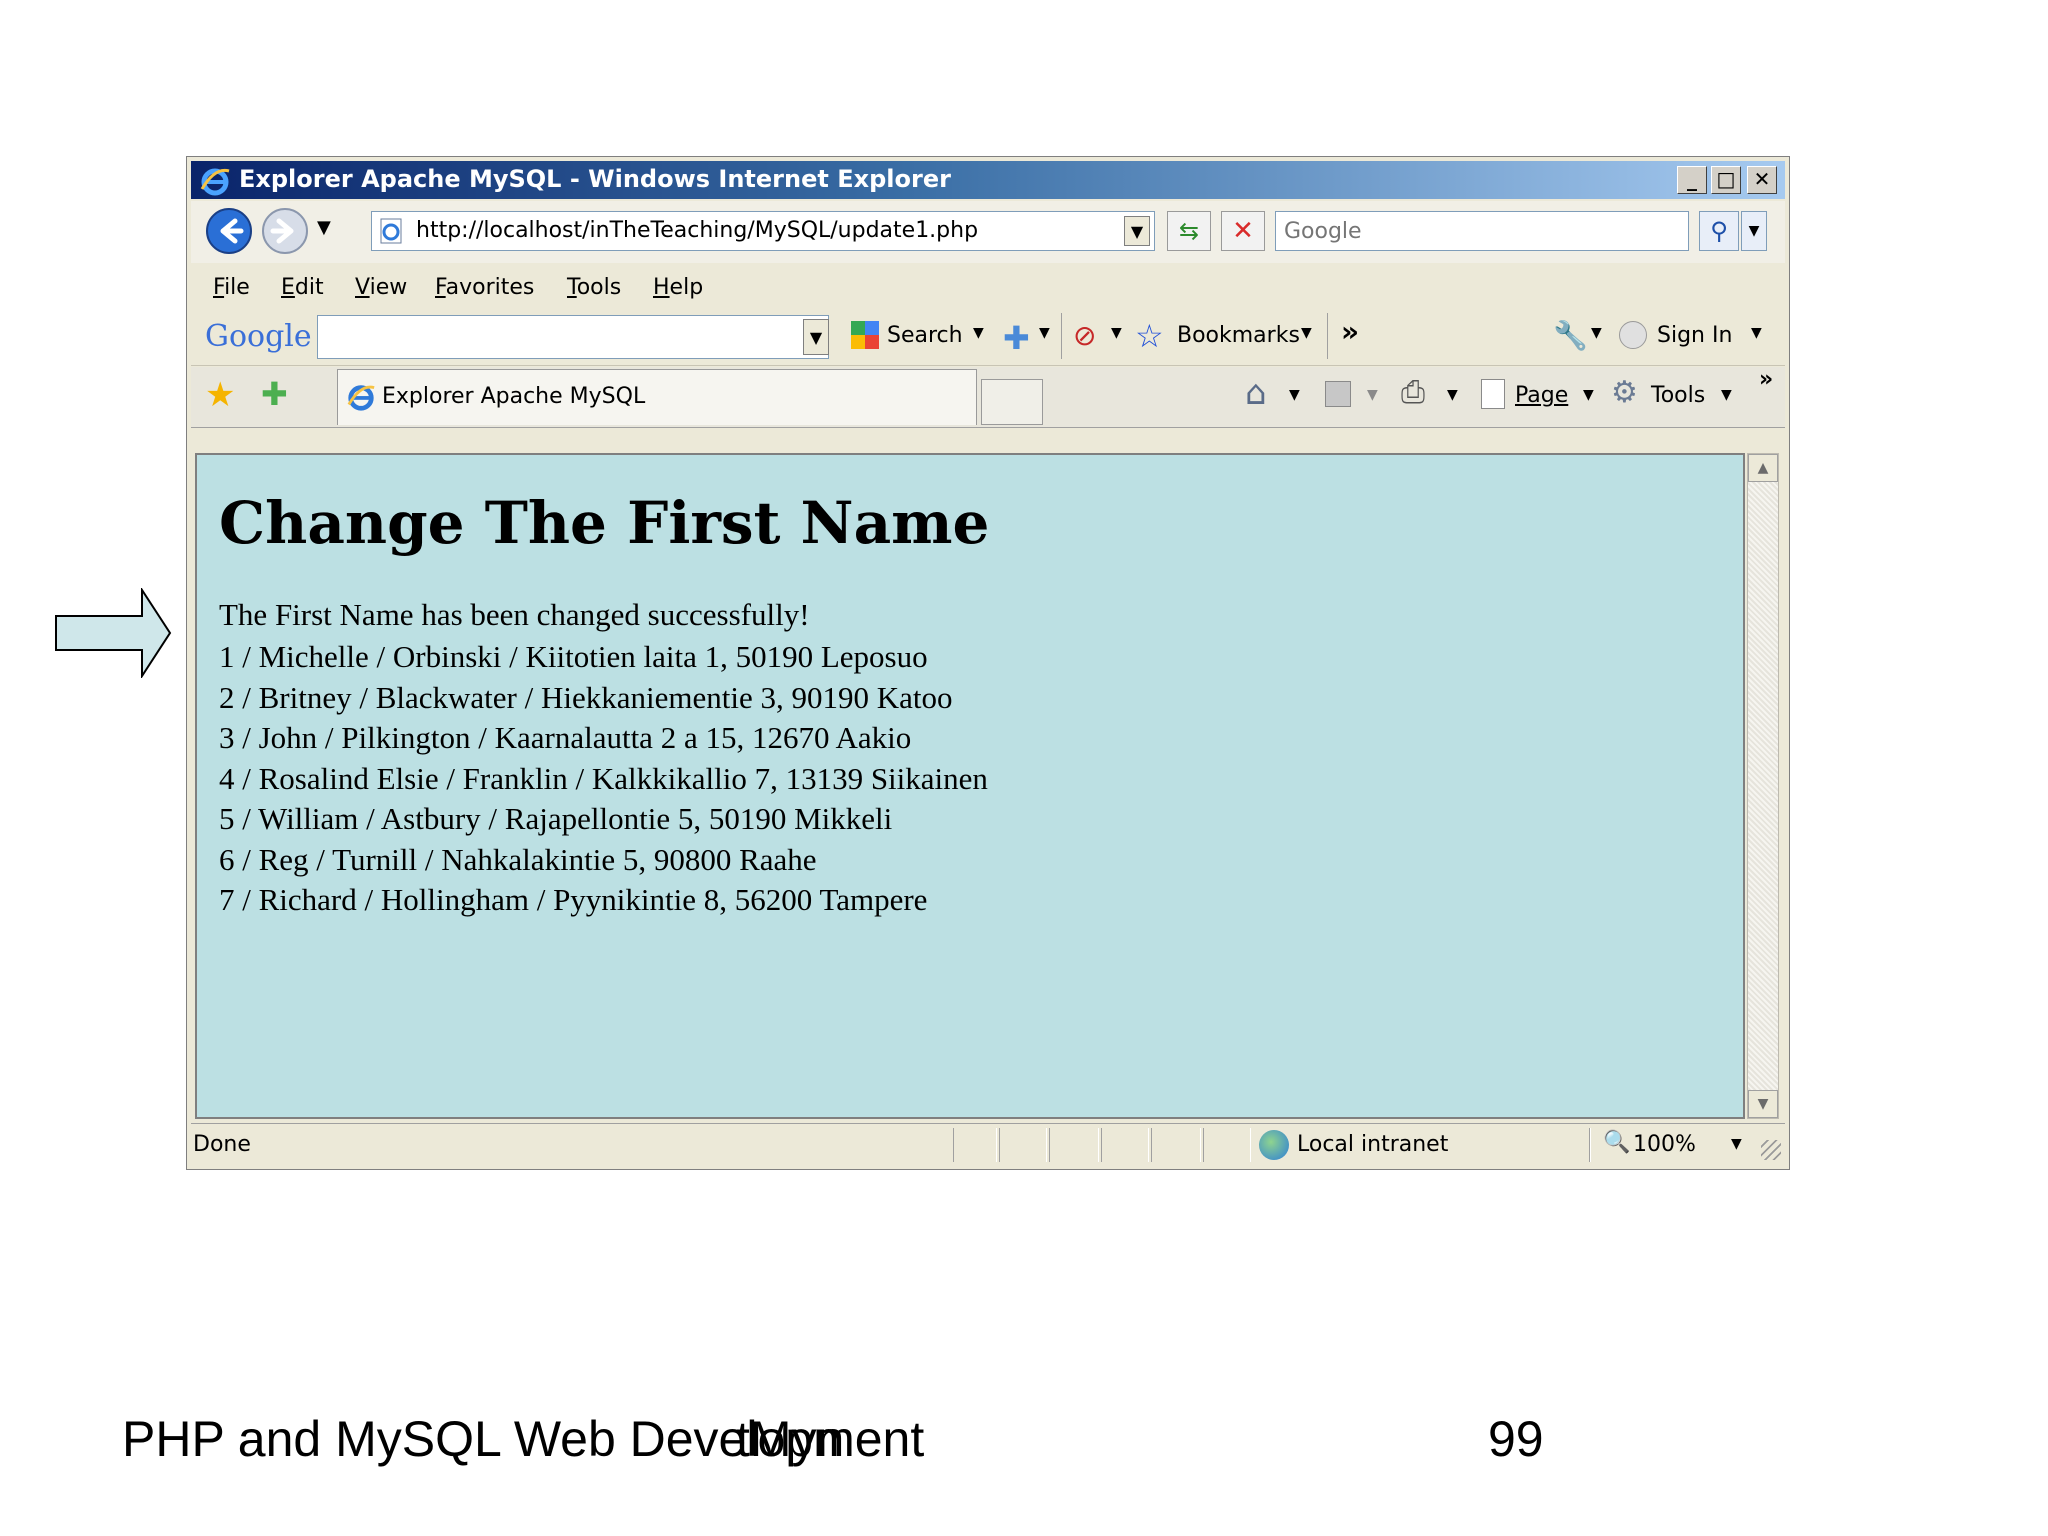  What do you see at coordinates (229, 231) in the screenshot?
I see `back-button-icon` at bounding box center [229, 231].